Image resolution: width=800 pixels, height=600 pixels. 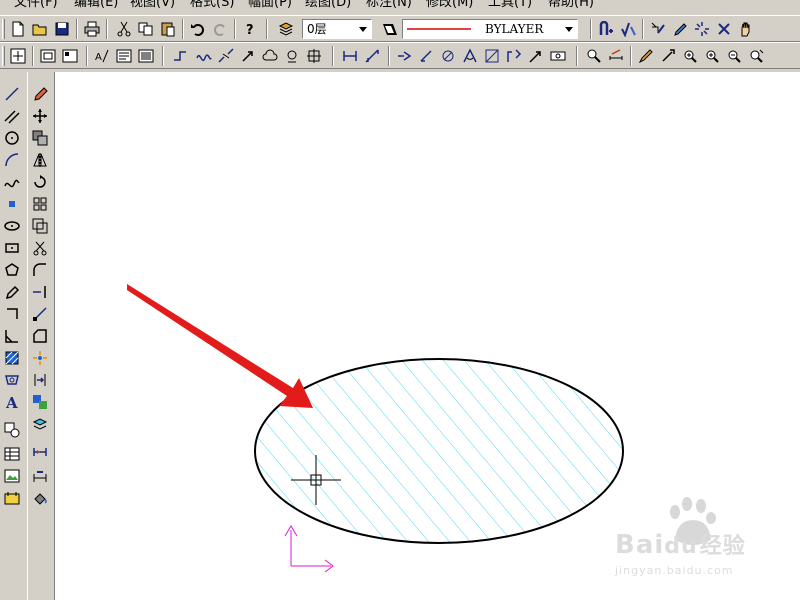 I want to click on tolerance-icon, so click(x=558, y=56).